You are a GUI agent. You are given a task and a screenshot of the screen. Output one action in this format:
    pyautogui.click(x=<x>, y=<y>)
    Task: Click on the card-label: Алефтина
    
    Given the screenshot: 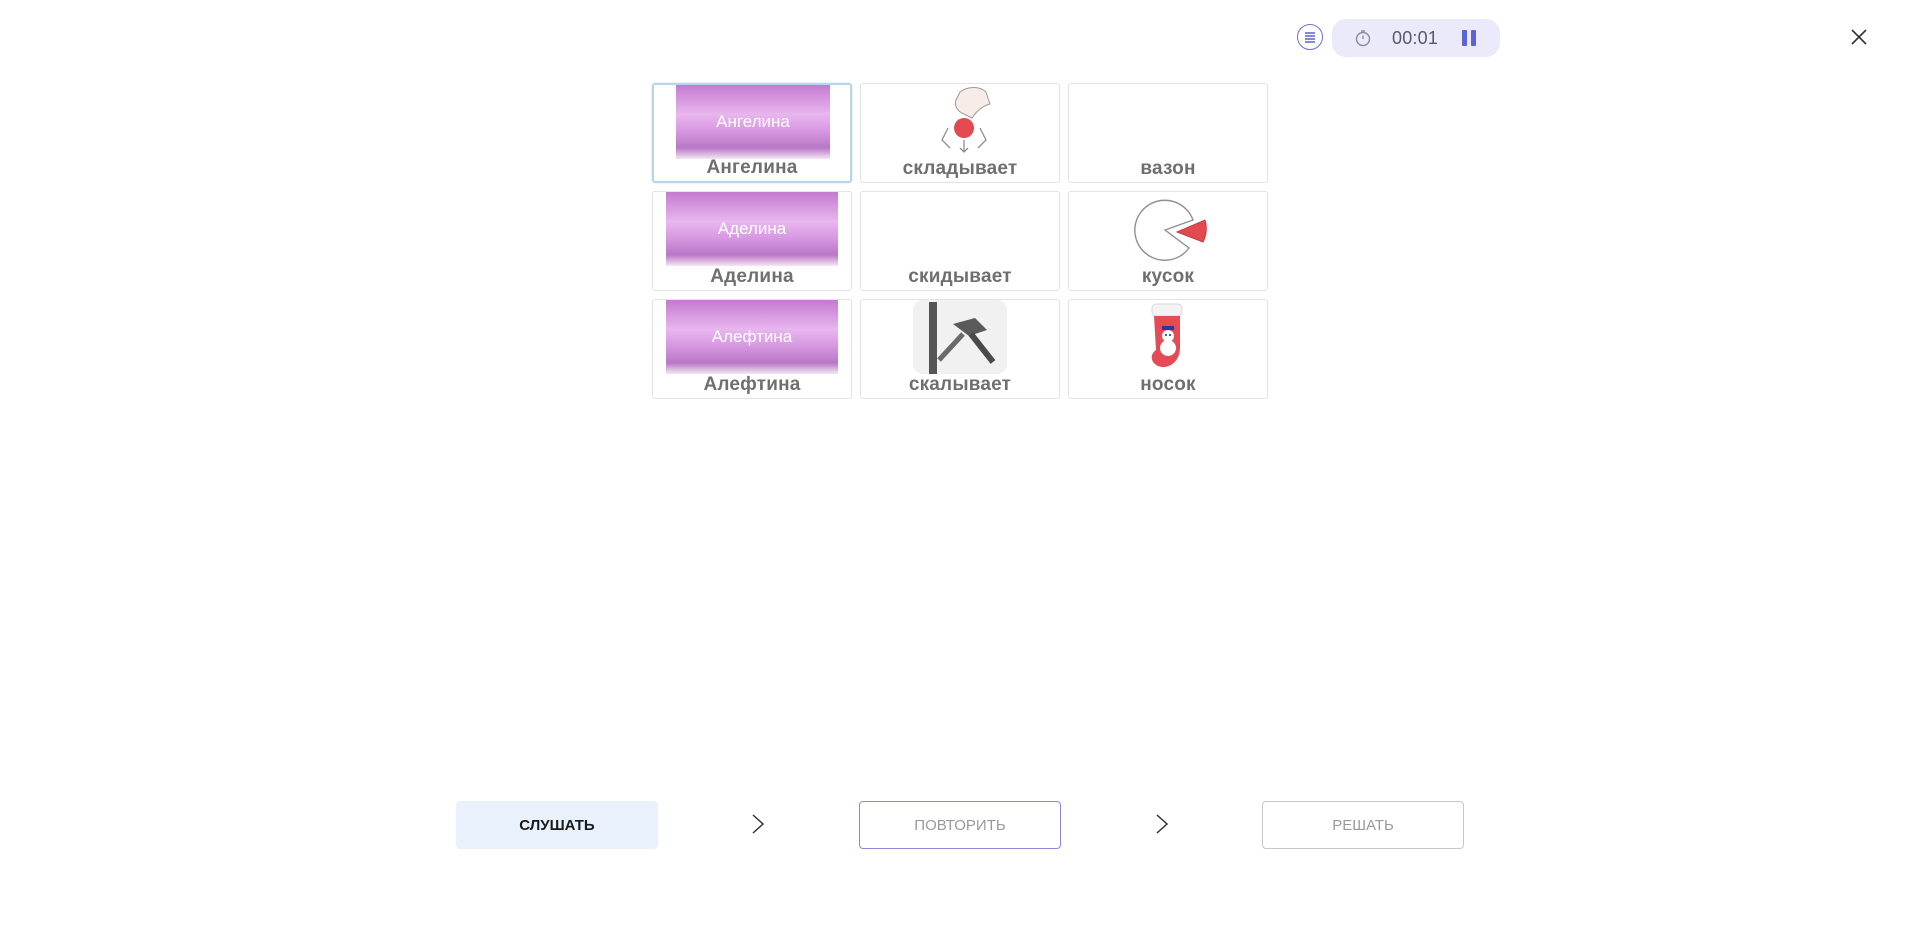 What is the action you would take?
    pyautogui.click(x=752, y=384)
    